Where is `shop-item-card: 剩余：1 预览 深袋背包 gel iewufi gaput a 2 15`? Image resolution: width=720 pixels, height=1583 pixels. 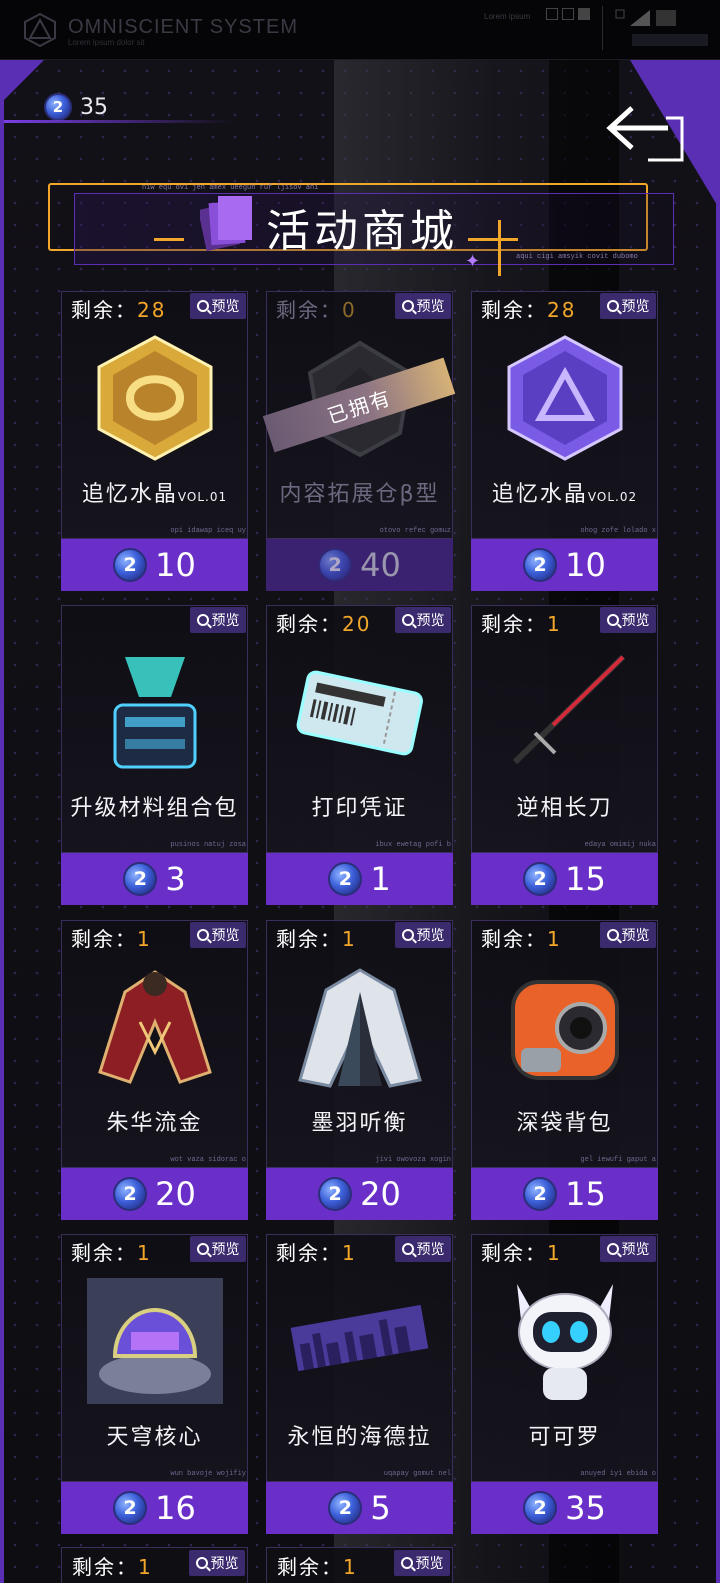 shop-item-card: 剩余：1 预览 深袋背包 gel iewufi gaput a 2 15 is located at coordinates (564, 1071).